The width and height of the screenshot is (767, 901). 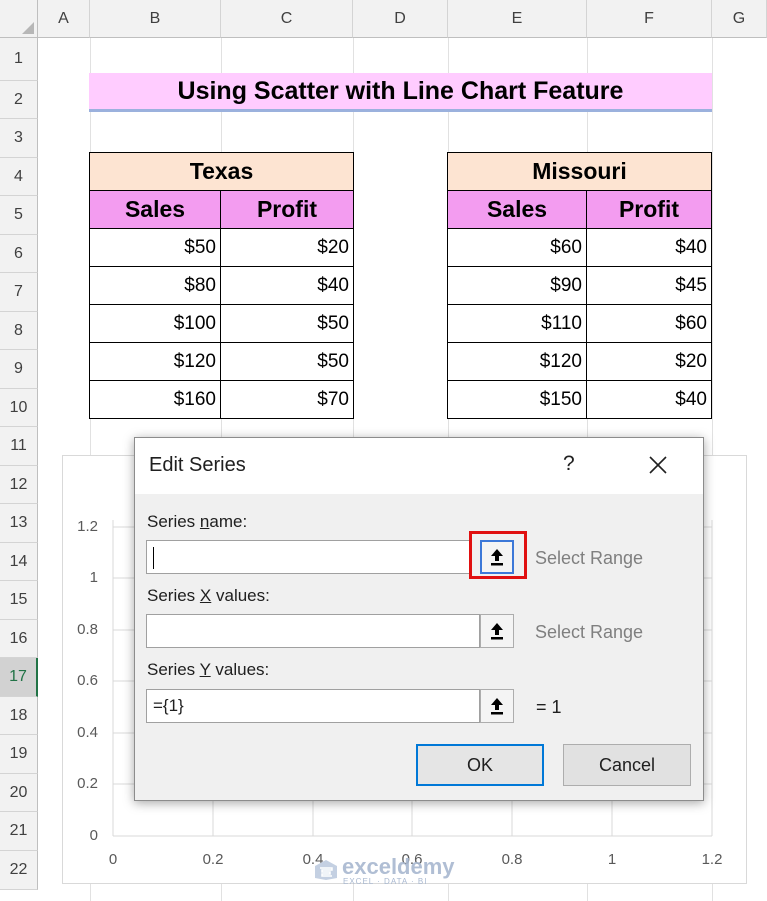 What do you see at coordinates (313, 706) in the screenshot?
I see `series-y-input: ={1}` at bounding box center [313, 706].